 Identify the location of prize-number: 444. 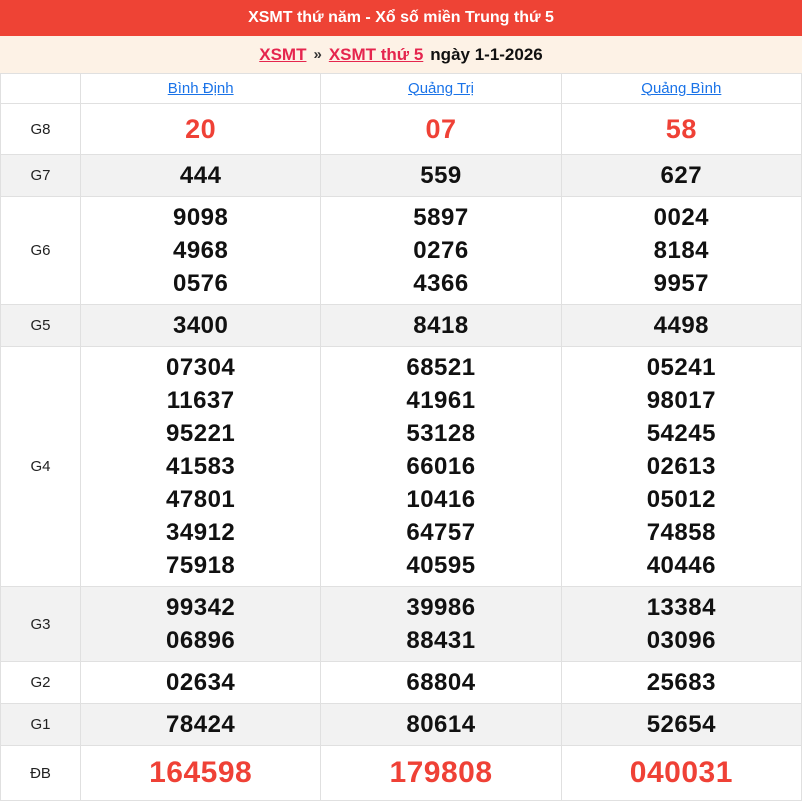
(200, 175).